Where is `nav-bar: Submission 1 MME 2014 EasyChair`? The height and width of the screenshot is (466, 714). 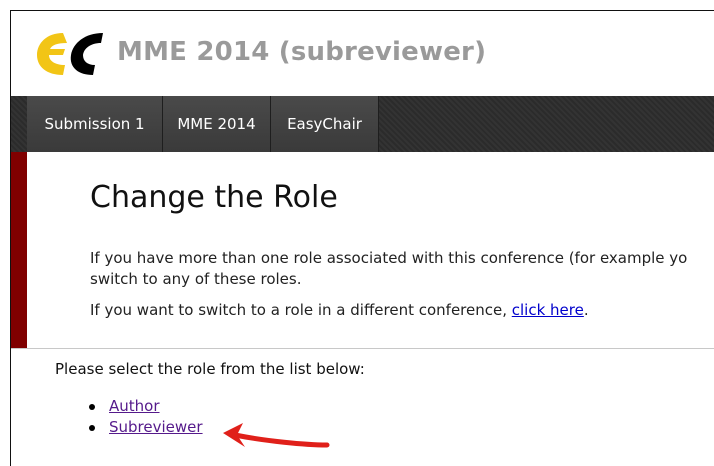
nav-bar: Submission 1 MME 2014 EasyChair is located at coordinates (362, 124).